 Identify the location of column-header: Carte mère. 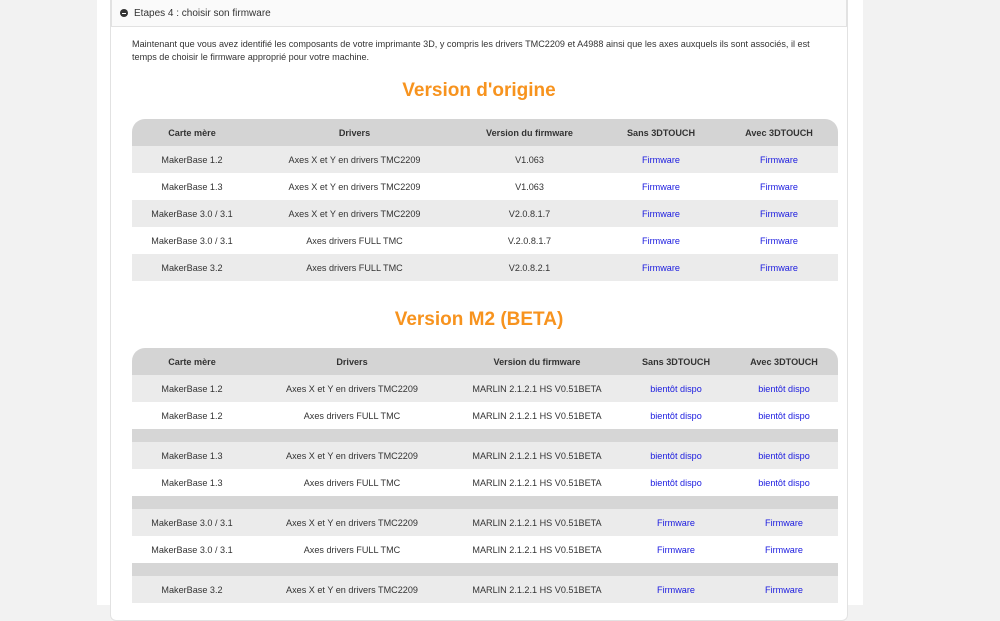
(192, 361).